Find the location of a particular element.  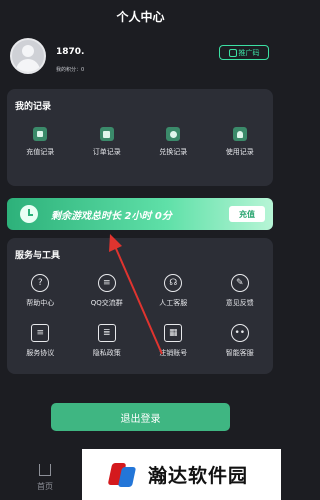

service-item-label: 隐私政策 is located at coordinates (106, 353).